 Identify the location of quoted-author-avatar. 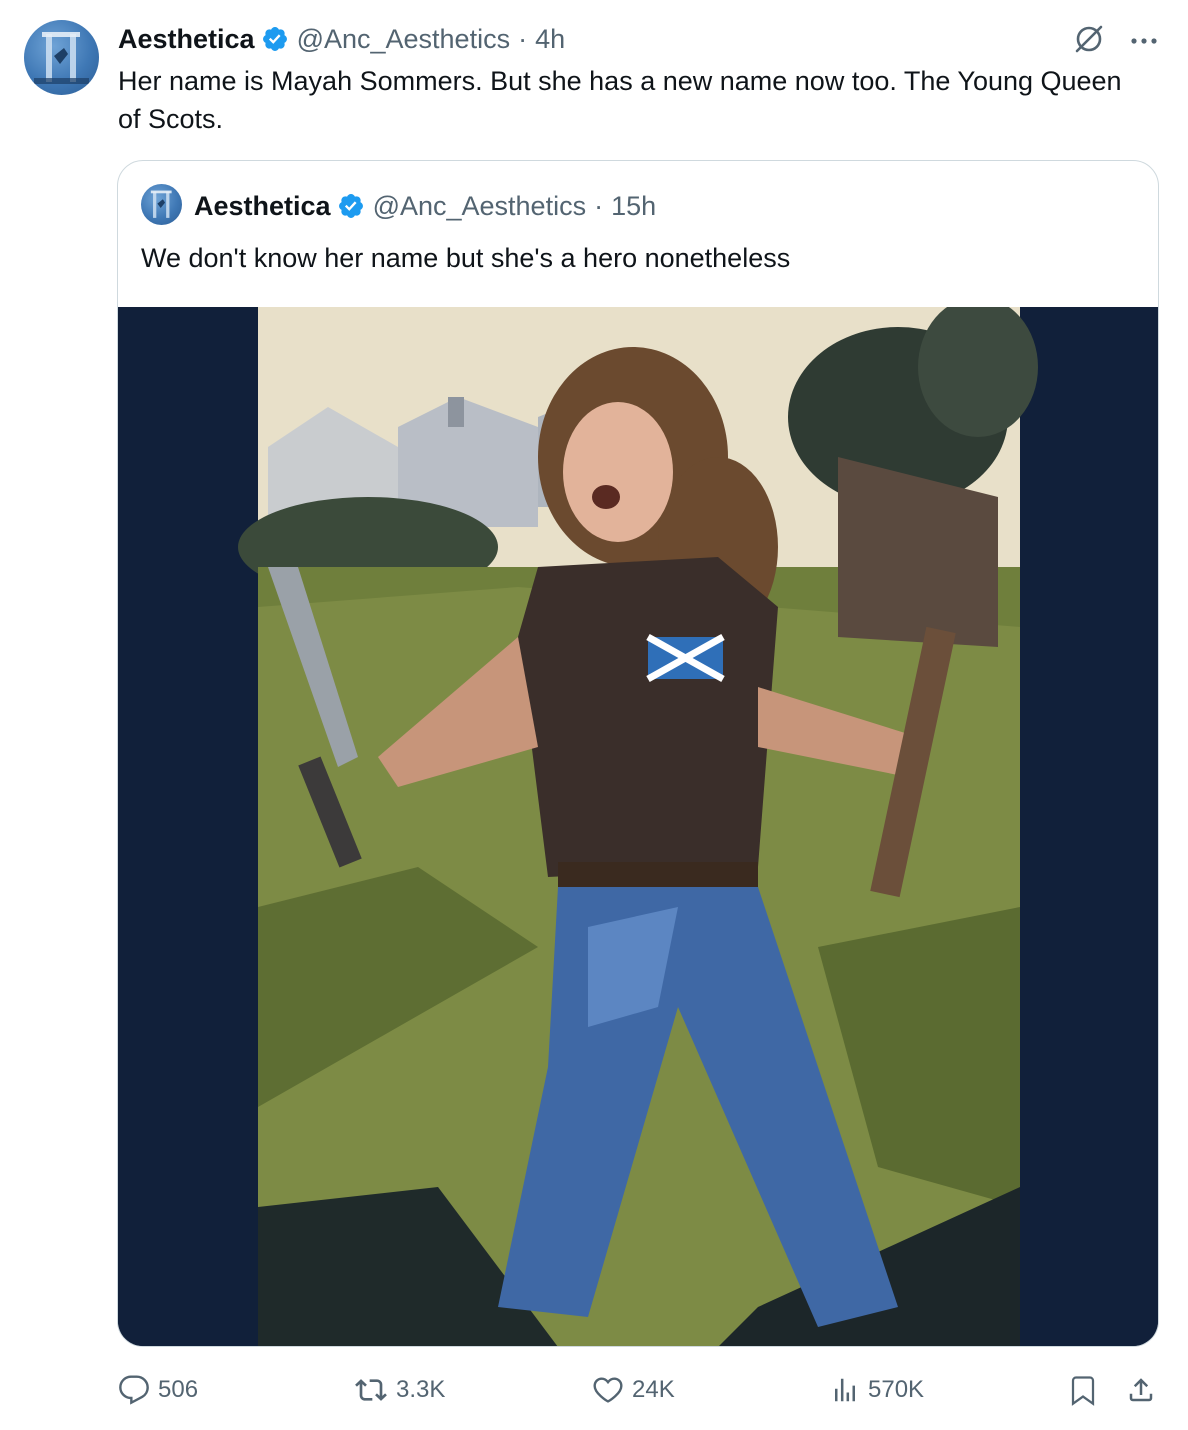
(161, 204).